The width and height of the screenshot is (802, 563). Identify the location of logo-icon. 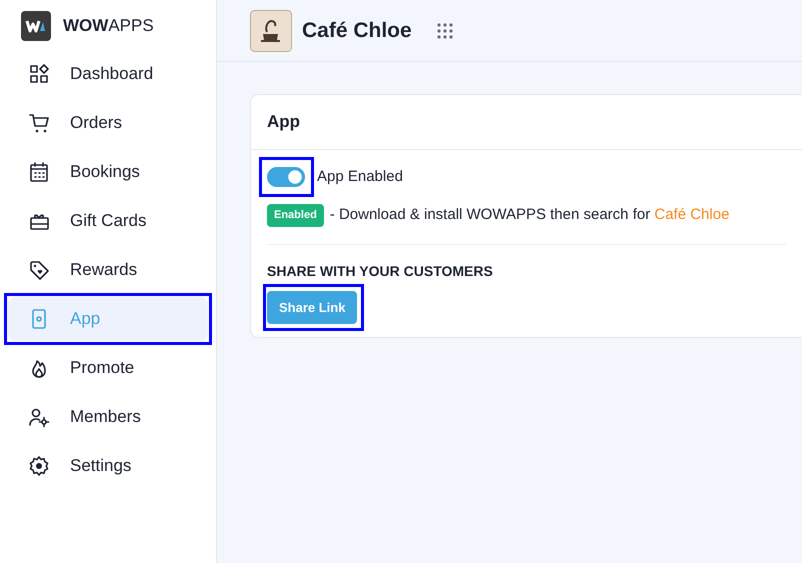
(36, 26).